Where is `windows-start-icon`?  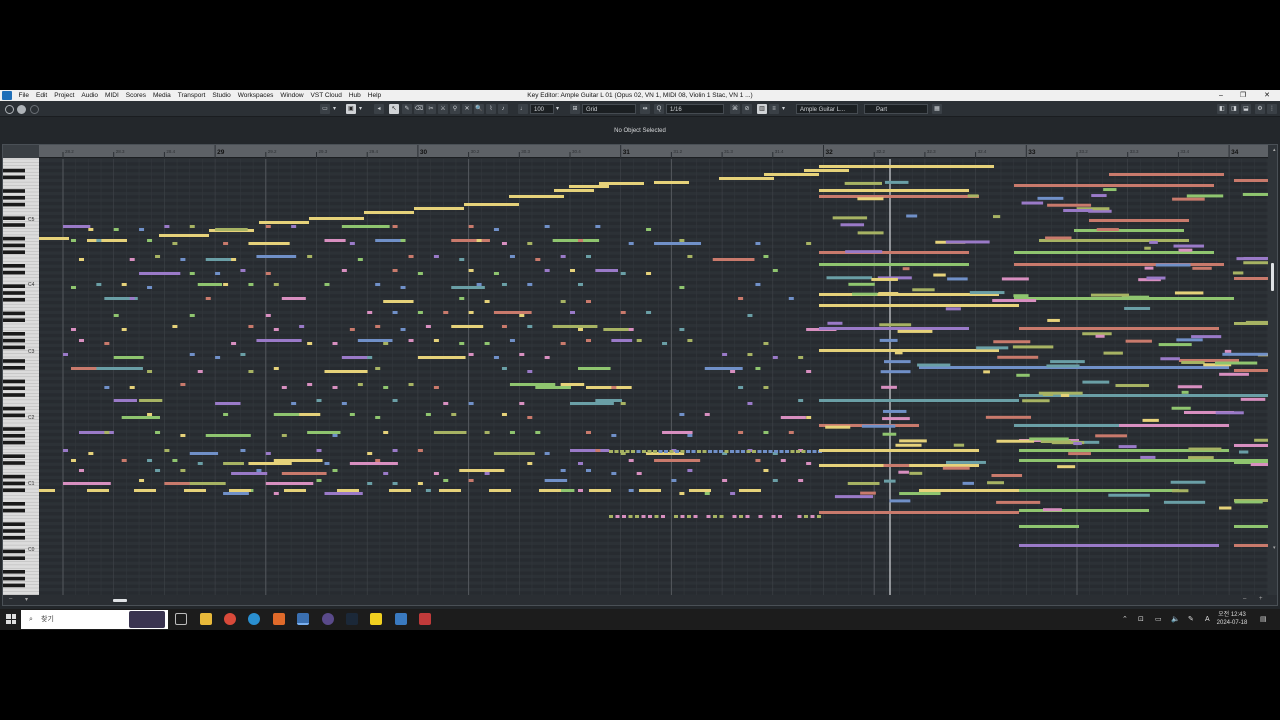
windows-start-icon is located at coordinates (11, 619).